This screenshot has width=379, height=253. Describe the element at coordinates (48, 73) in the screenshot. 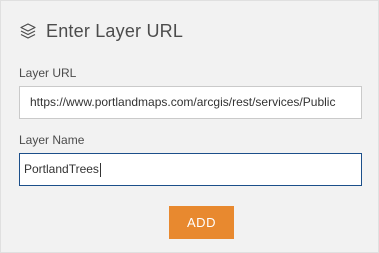

I see `layer-url-label: Layer URL` at that location.